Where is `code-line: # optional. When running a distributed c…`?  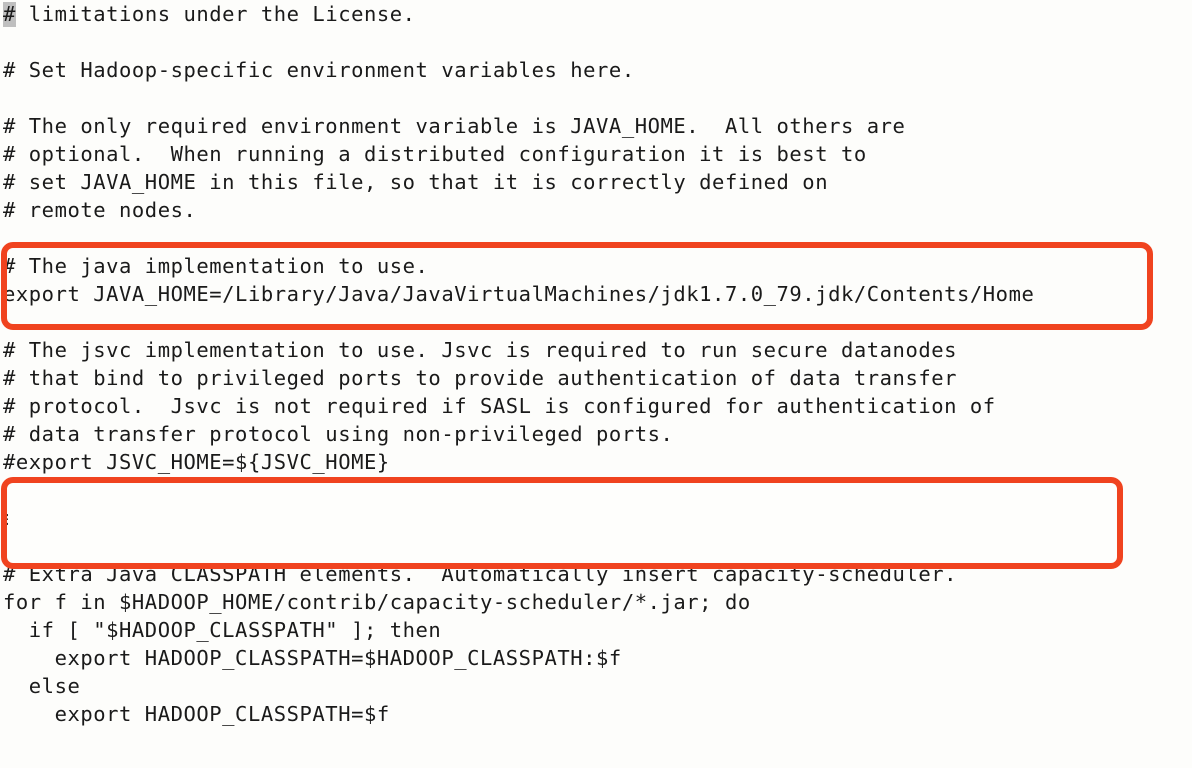
code-line: # optional. When running a distributed c… is located at coordinates (596, 154).